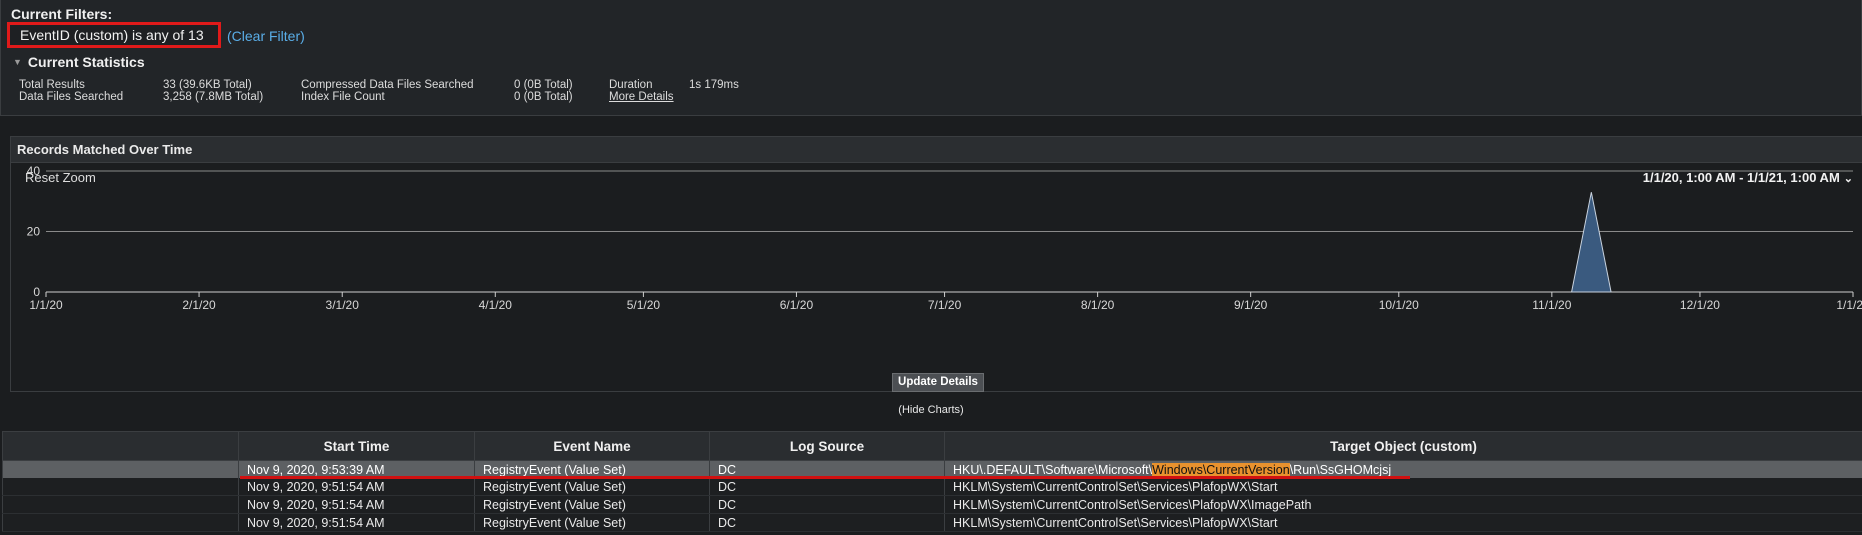  Describe the element at coordinates (938, 382) in the screenshot. I see `update-details-button: Update Details` at that location.